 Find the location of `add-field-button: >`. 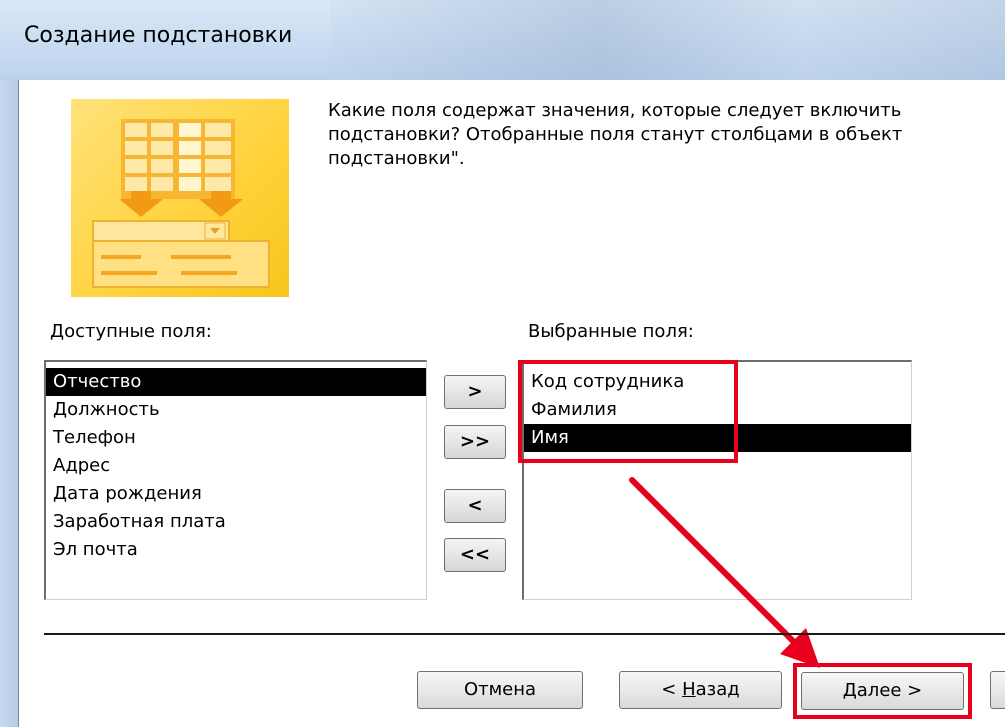

add-field-button: > is located at coordinates (475, 392).